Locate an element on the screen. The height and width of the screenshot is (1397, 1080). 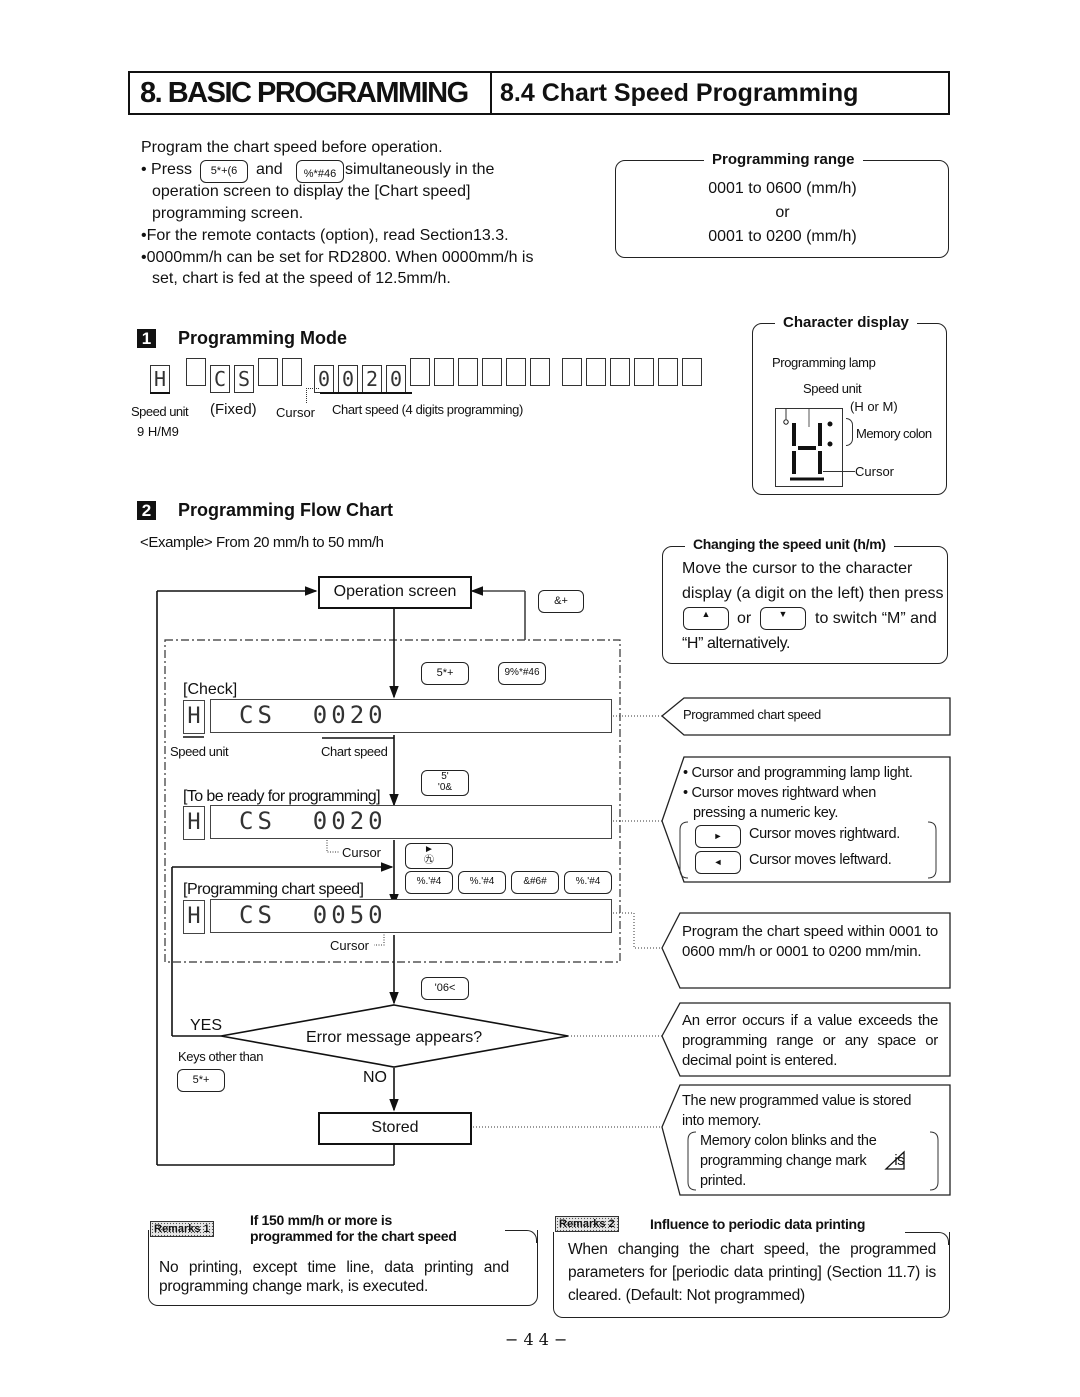
key-right-callout: ► is located at coordinates (718, 836).